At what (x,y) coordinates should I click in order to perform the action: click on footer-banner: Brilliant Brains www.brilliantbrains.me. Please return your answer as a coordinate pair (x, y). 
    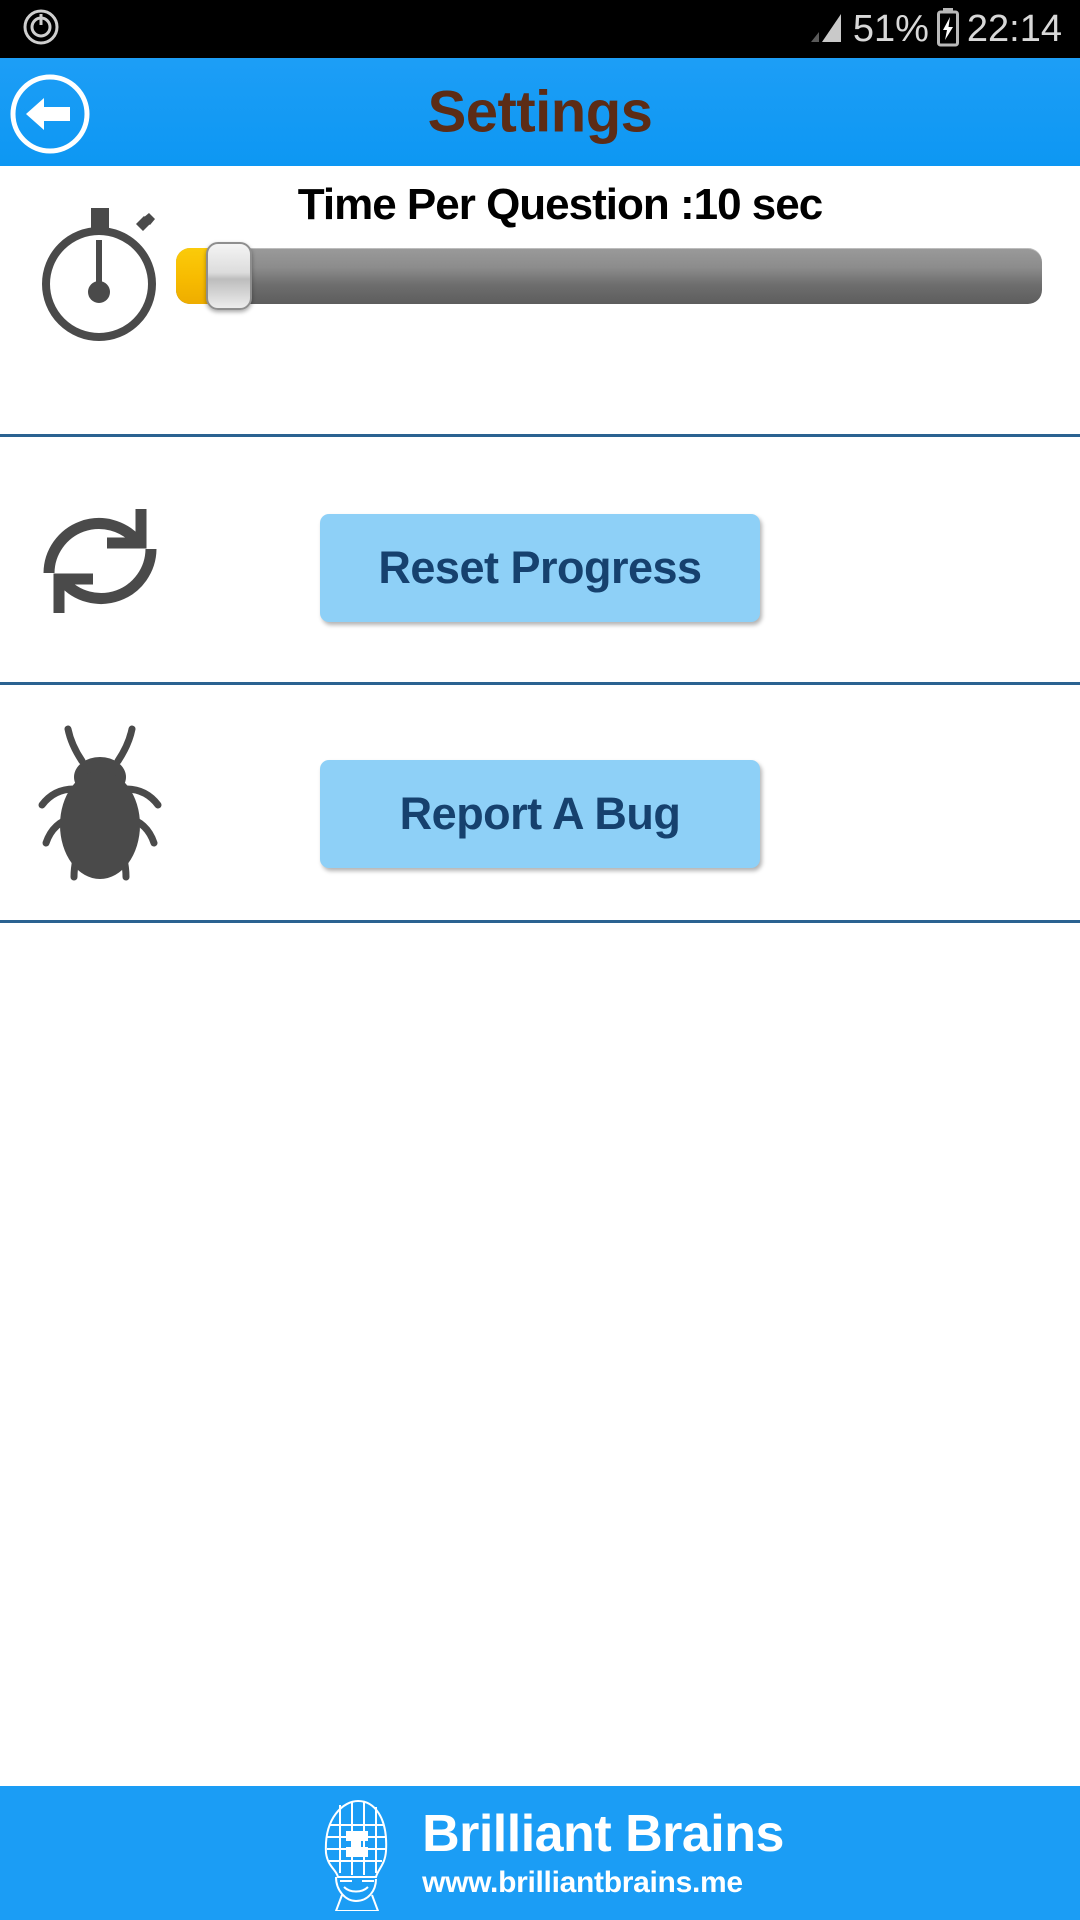
    Looking at the image, I should click on (540, 1853).